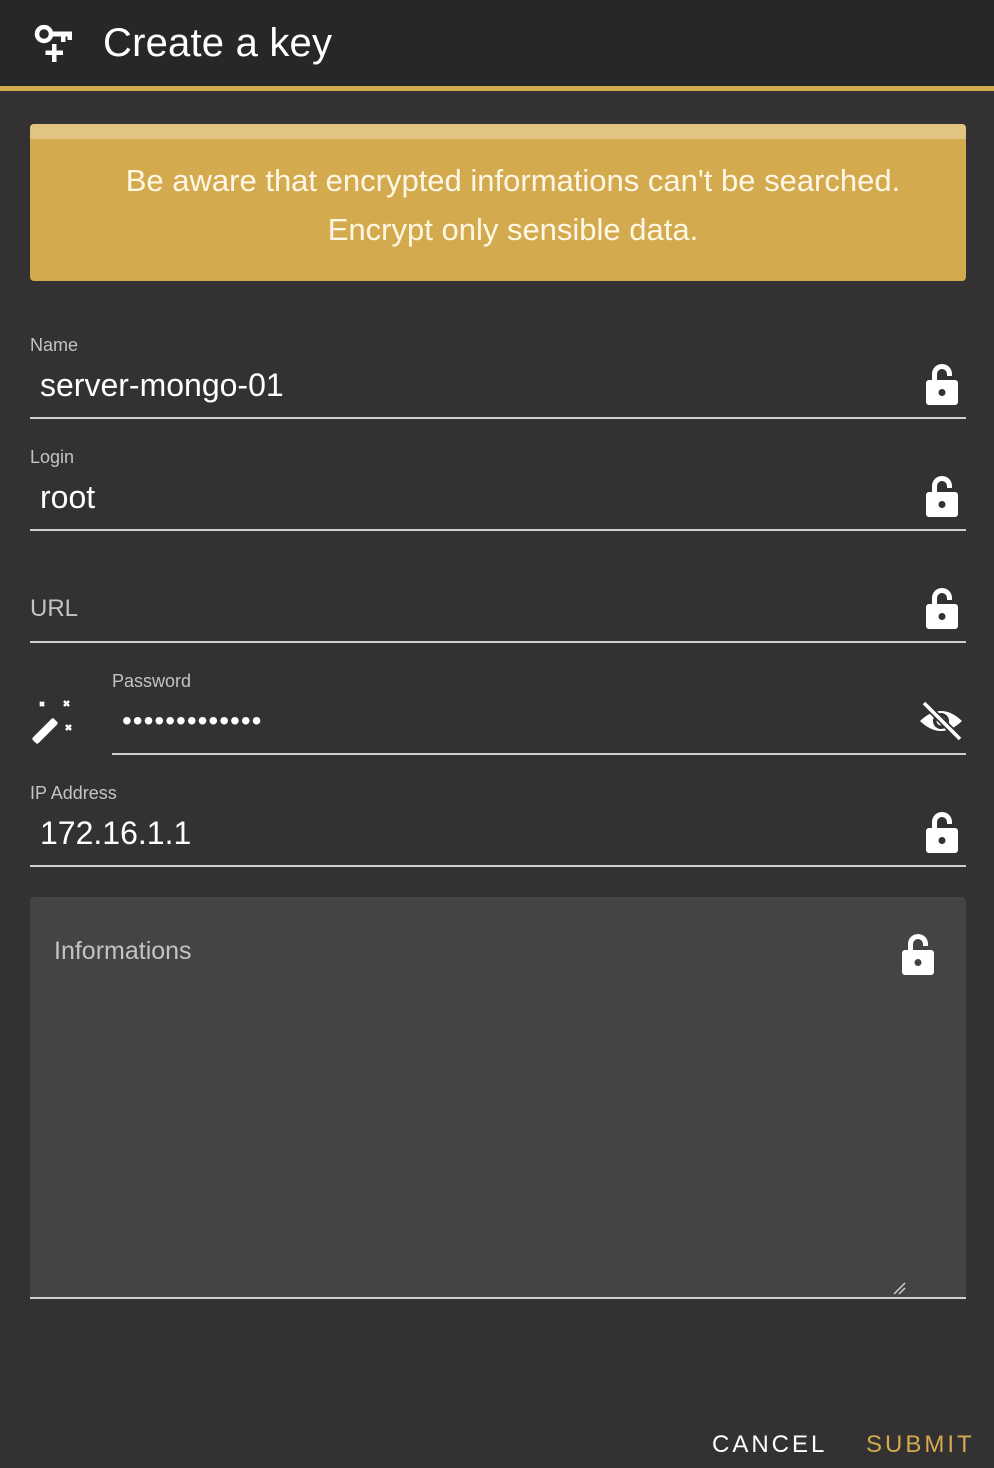 Image resolution: width=994 pixels, height=1468 pixels. I want to click on informations-underline, so click(498, 1298).